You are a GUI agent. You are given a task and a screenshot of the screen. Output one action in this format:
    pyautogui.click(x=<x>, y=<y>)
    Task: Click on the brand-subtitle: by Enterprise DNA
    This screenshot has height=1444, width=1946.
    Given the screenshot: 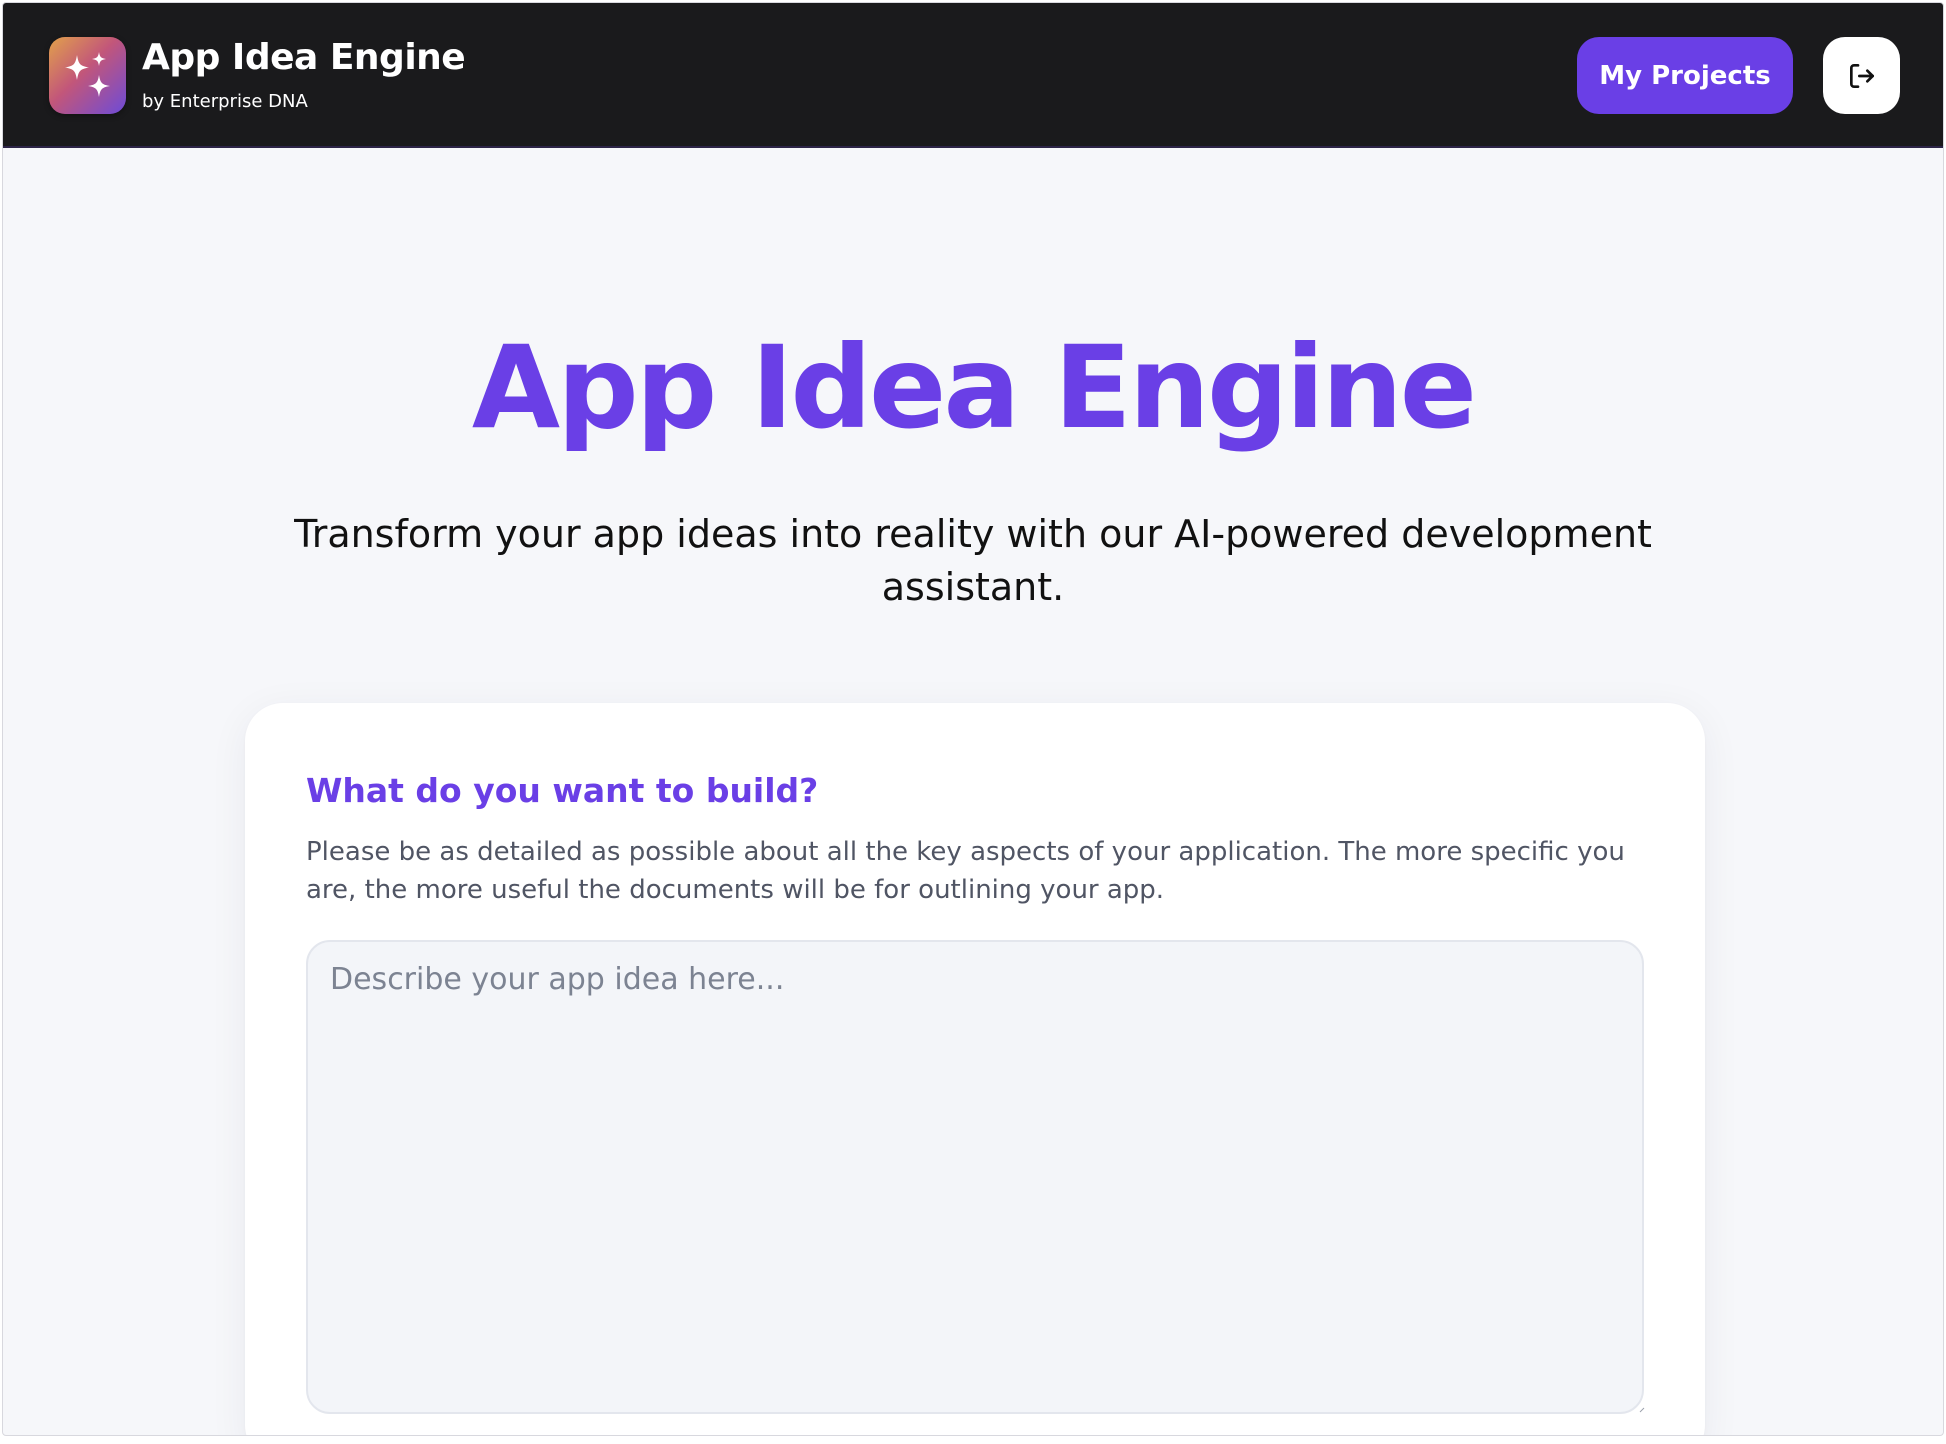 What is the action you would take?
    pyautogui.click(x=225, y=101)
    